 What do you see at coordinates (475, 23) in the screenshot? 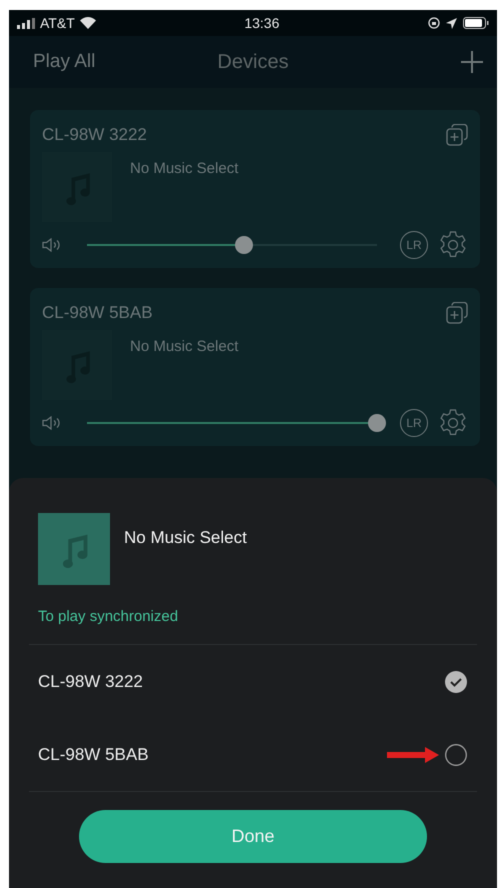
I see `battery-icon` at bounding box center [475, 23].